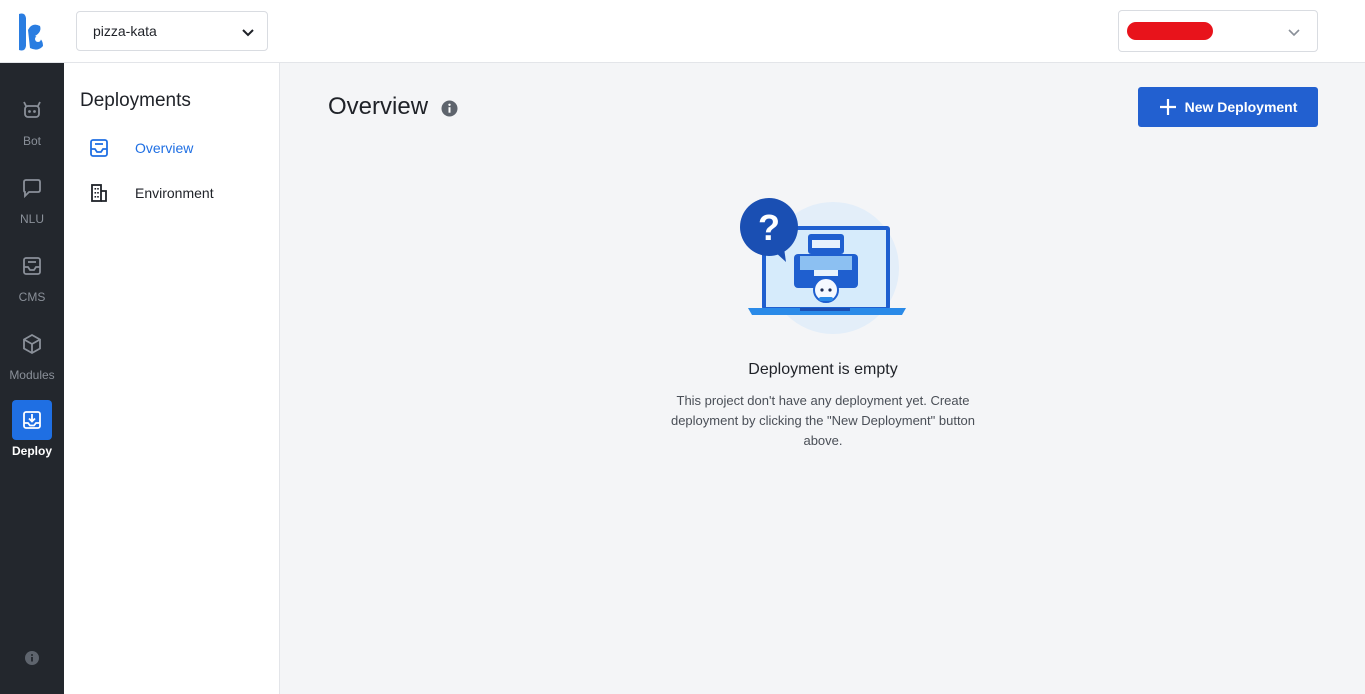 The height and width of the screenshot is (694, 1365). What do you see at coordinates (32, 435) in the screenshot?
I see `rail-item-deploy: Deploy` at bounding box center [32, 435].